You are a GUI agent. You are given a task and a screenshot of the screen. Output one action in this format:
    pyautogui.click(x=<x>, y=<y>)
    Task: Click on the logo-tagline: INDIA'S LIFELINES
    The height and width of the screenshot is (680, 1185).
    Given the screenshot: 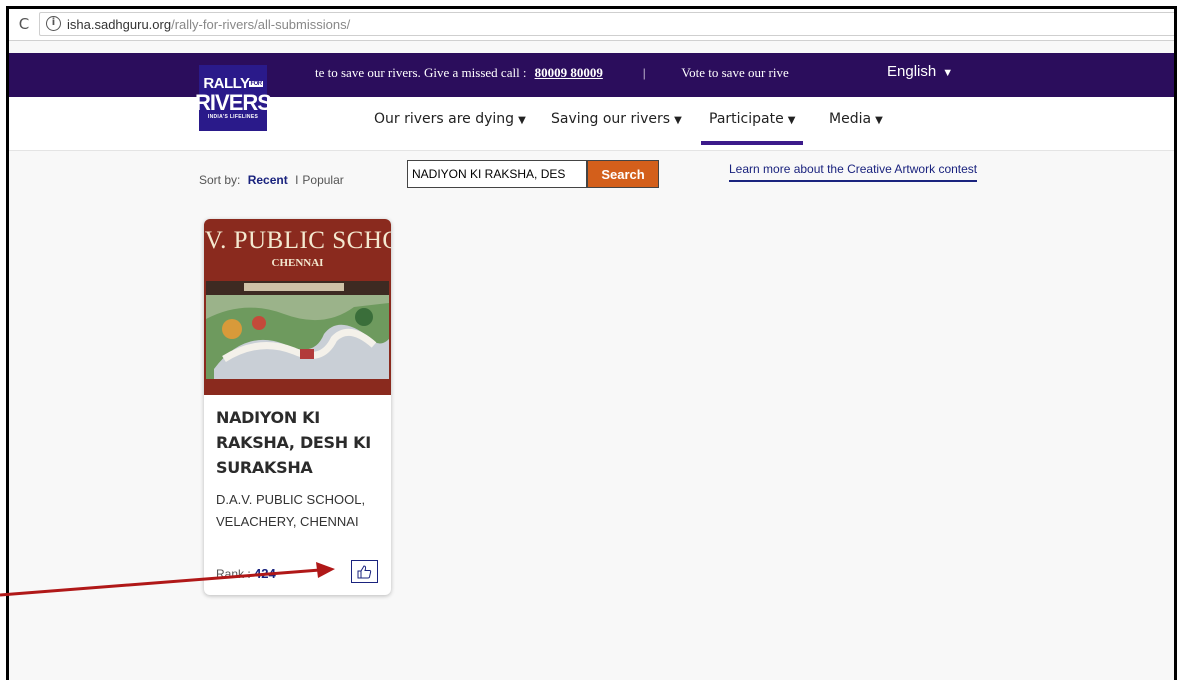 What is the action you would take?
    pyautogui.click(x=233, y=117)
    